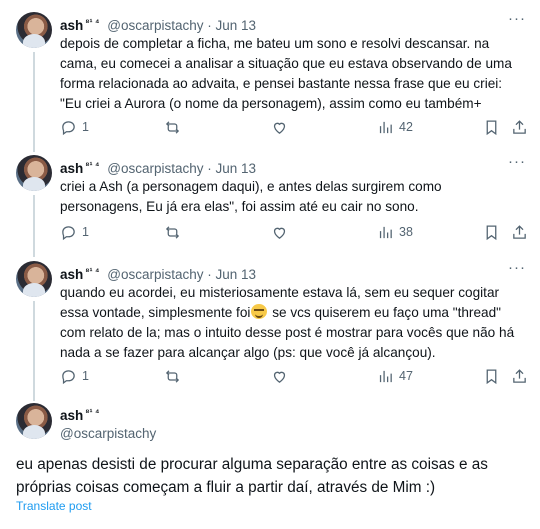 This screenshot has height=529, width=540. Describe the element at coordinates (295, 376) in the screenshot. I see `tweet-actions: 1 47` at that location.